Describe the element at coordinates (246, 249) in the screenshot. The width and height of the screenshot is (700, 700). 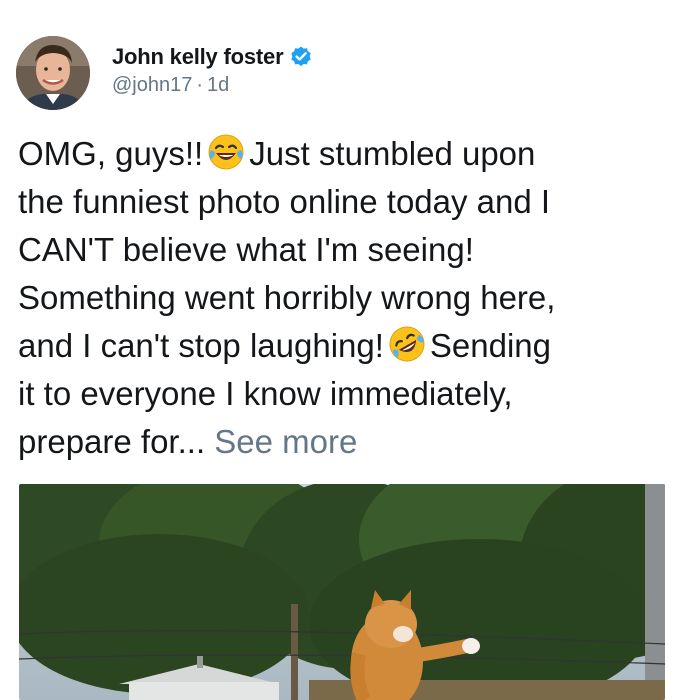
I see `tweet-line: CAN'T believe what I'm seeing!` at that location.